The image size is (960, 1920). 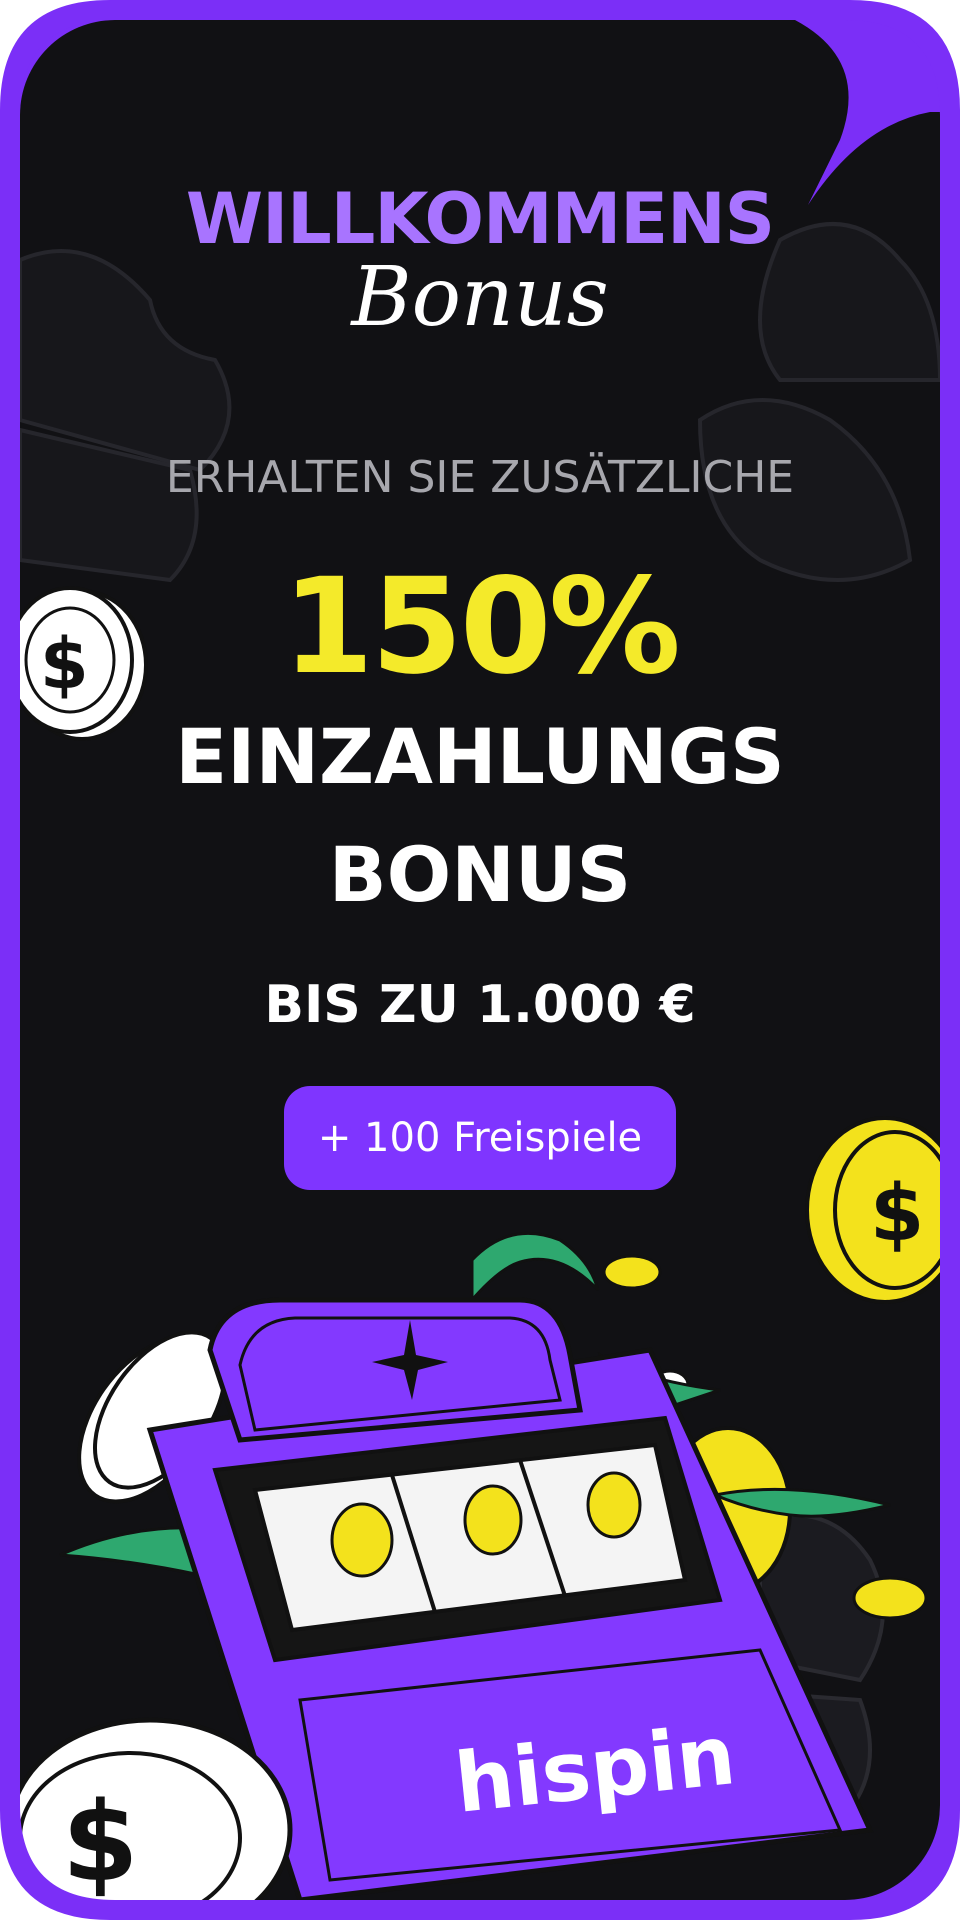 I want to click on bonus-line-2: BONUS, so click(x=480, y=874).